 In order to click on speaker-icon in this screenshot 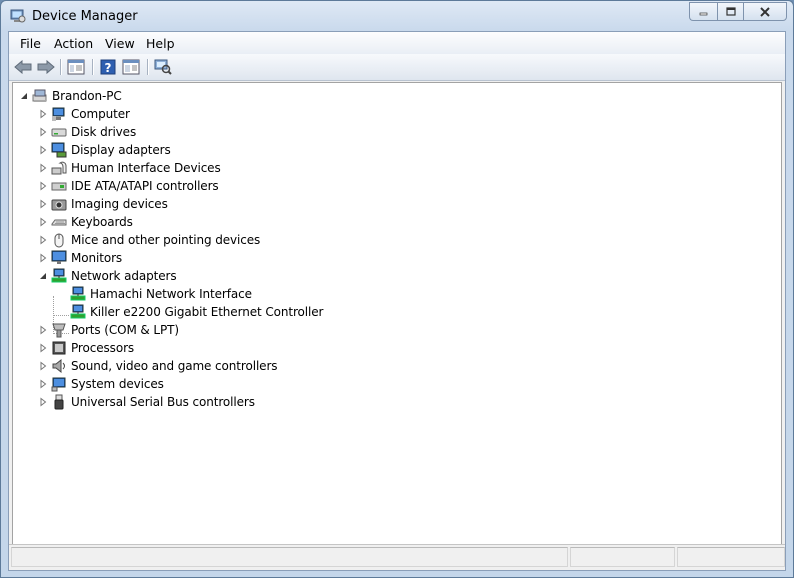, I will do `click(58, 365)`.